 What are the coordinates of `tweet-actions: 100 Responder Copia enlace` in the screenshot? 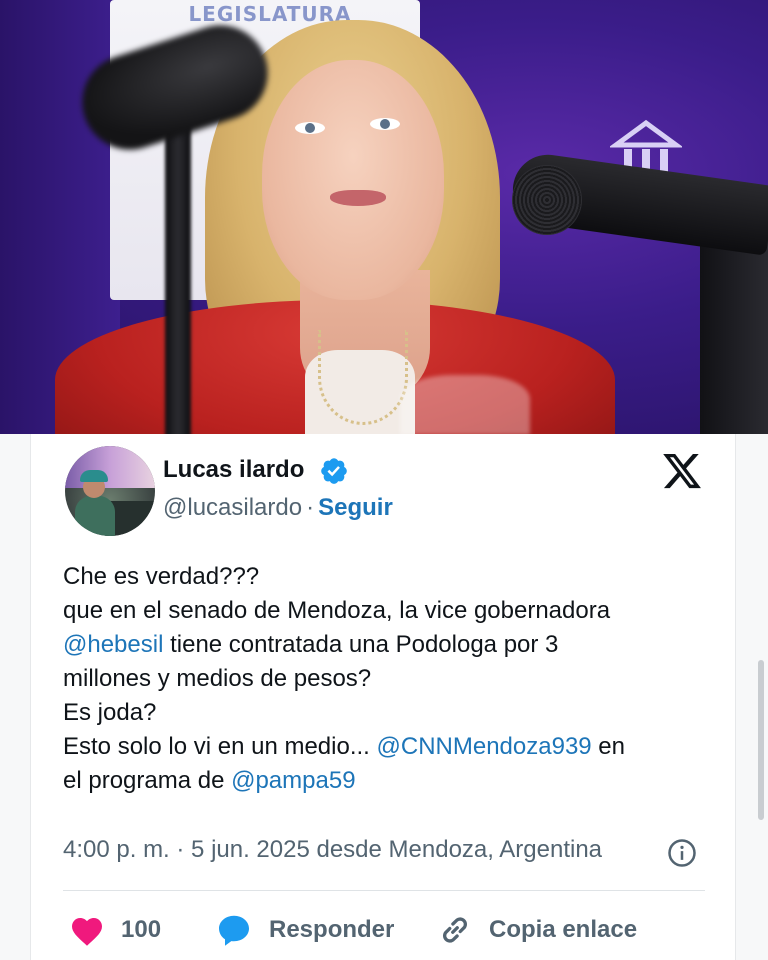 It's located at (388, 930).